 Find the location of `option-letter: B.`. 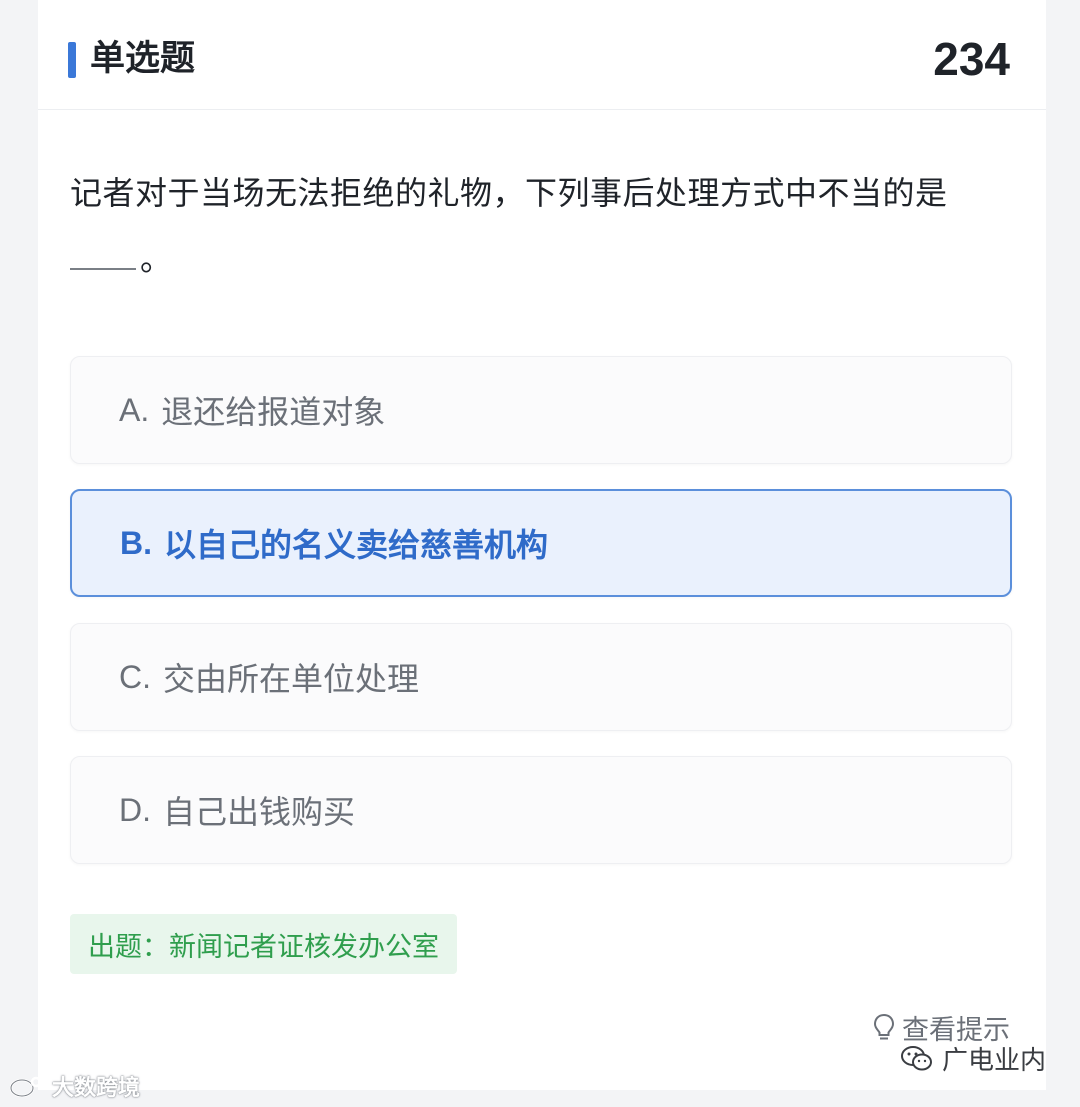

option-letter: B. is located at coordinates (136, 542).